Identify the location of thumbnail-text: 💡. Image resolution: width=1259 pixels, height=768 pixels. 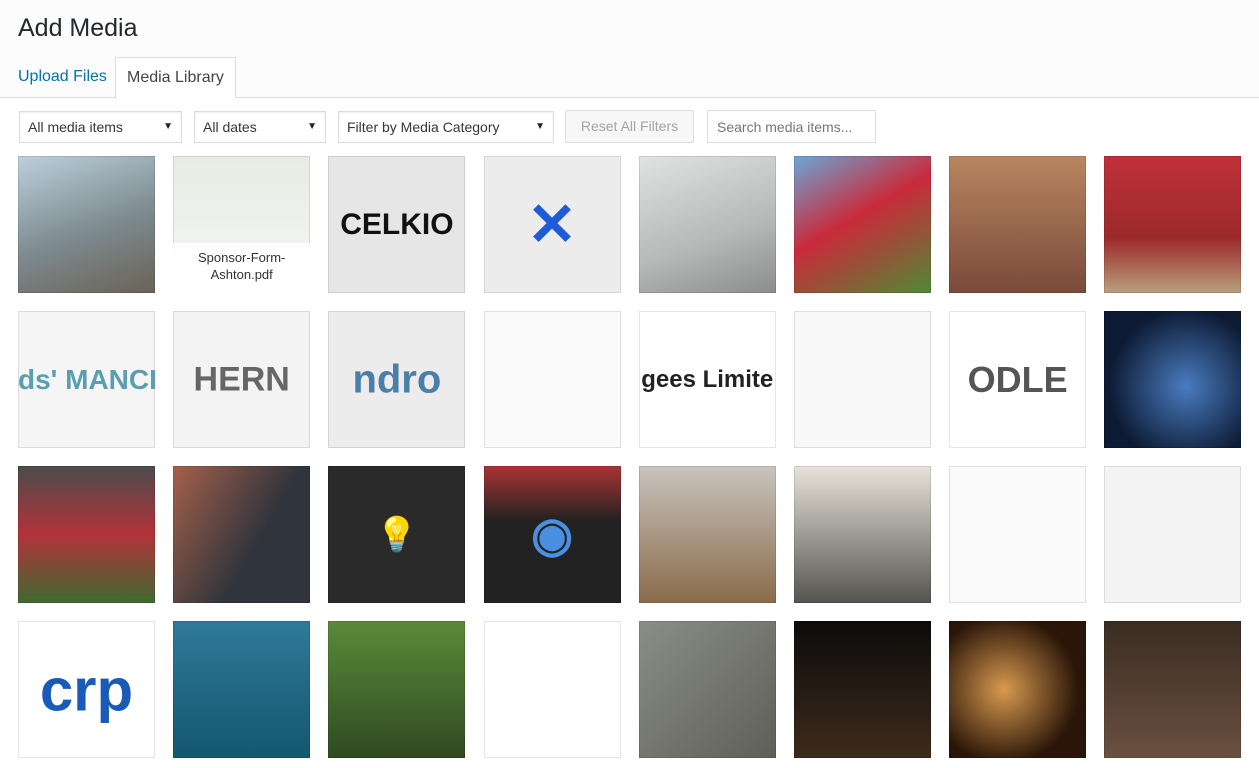
(397, 534).